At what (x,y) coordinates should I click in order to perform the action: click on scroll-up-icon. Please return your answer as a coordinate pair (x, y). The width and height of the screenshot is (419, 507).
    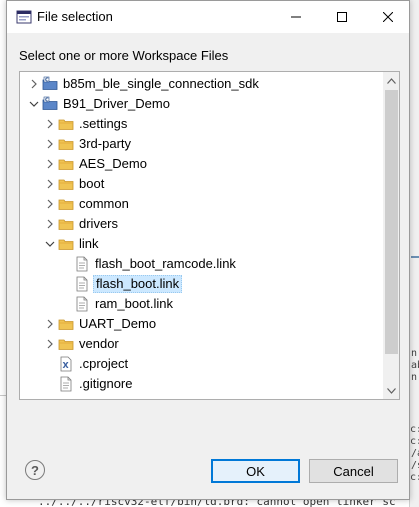
    Looking at the image, I should click on (391, 80).